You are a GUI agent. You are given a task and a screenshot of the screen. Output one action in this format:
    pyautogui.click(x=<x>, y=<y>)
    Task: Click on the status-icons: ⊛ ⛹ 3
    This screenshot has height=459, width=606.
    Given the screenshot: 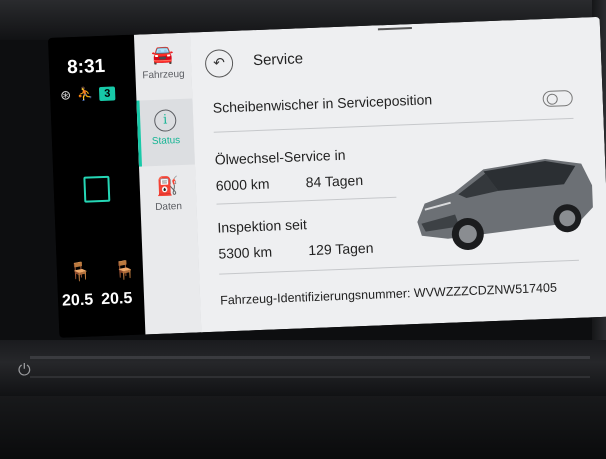 What is the action you would take?
    pyautogui.click(x=88, y=94)
    